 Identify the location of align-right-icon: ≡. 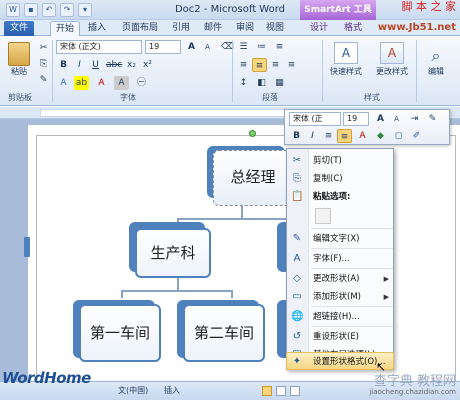
(275, 65).